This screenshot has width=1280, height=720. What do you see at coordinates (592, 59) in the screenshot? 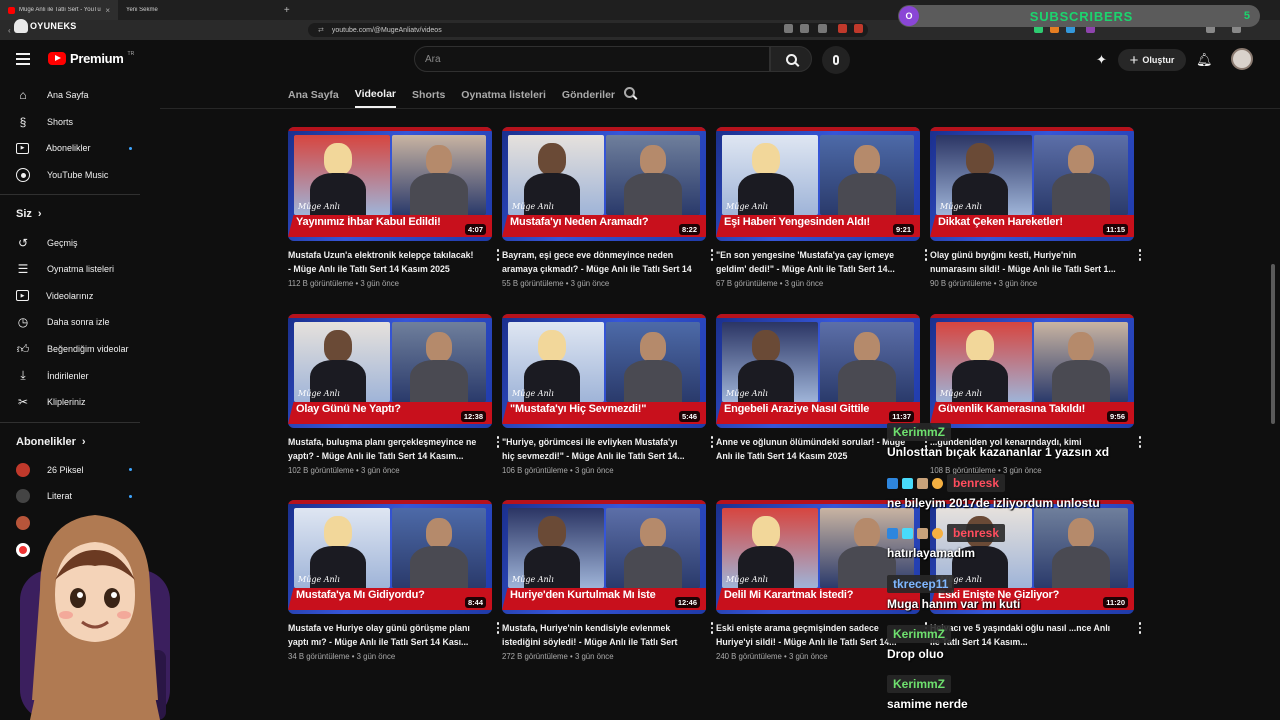
I see `search-input: Ara` at bounding box center [592, 59].